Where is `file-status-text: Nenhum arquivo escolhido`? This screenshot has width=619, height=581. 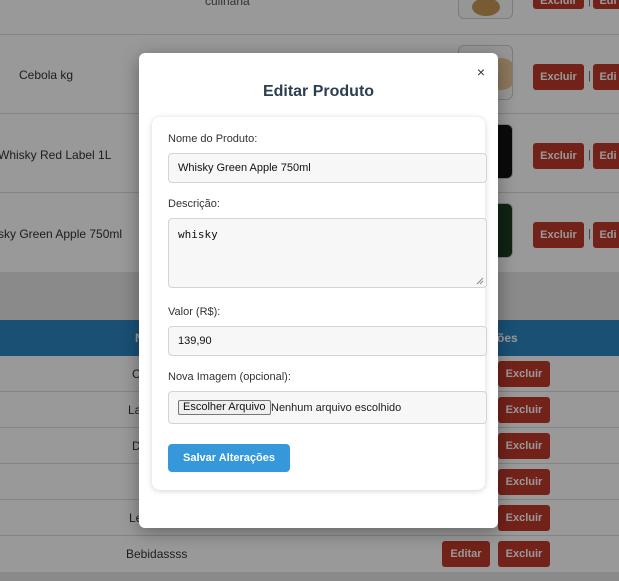 file-status-text: Nenhum arquivo escolhido is located at coordinates (336, 408).